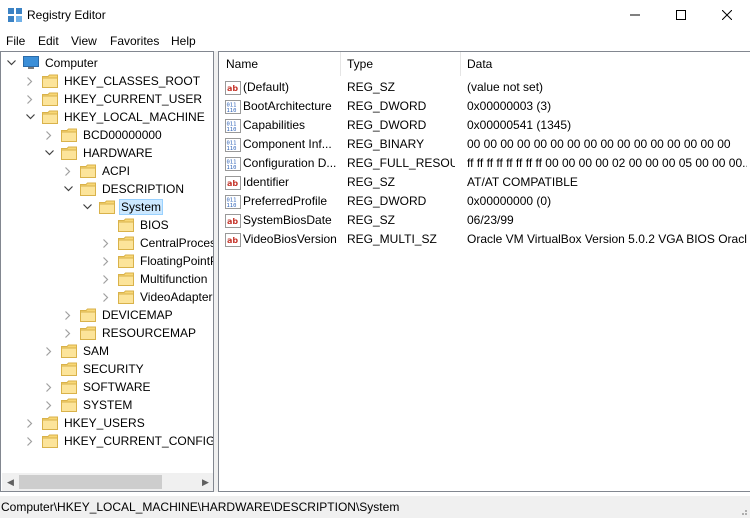 The width and height of the screenshot is (750, 518). What do you see at coordinates (156, 261) in the screenshot?
I see `tree-node: FloatingPointP` at bounding box center [156, 261].